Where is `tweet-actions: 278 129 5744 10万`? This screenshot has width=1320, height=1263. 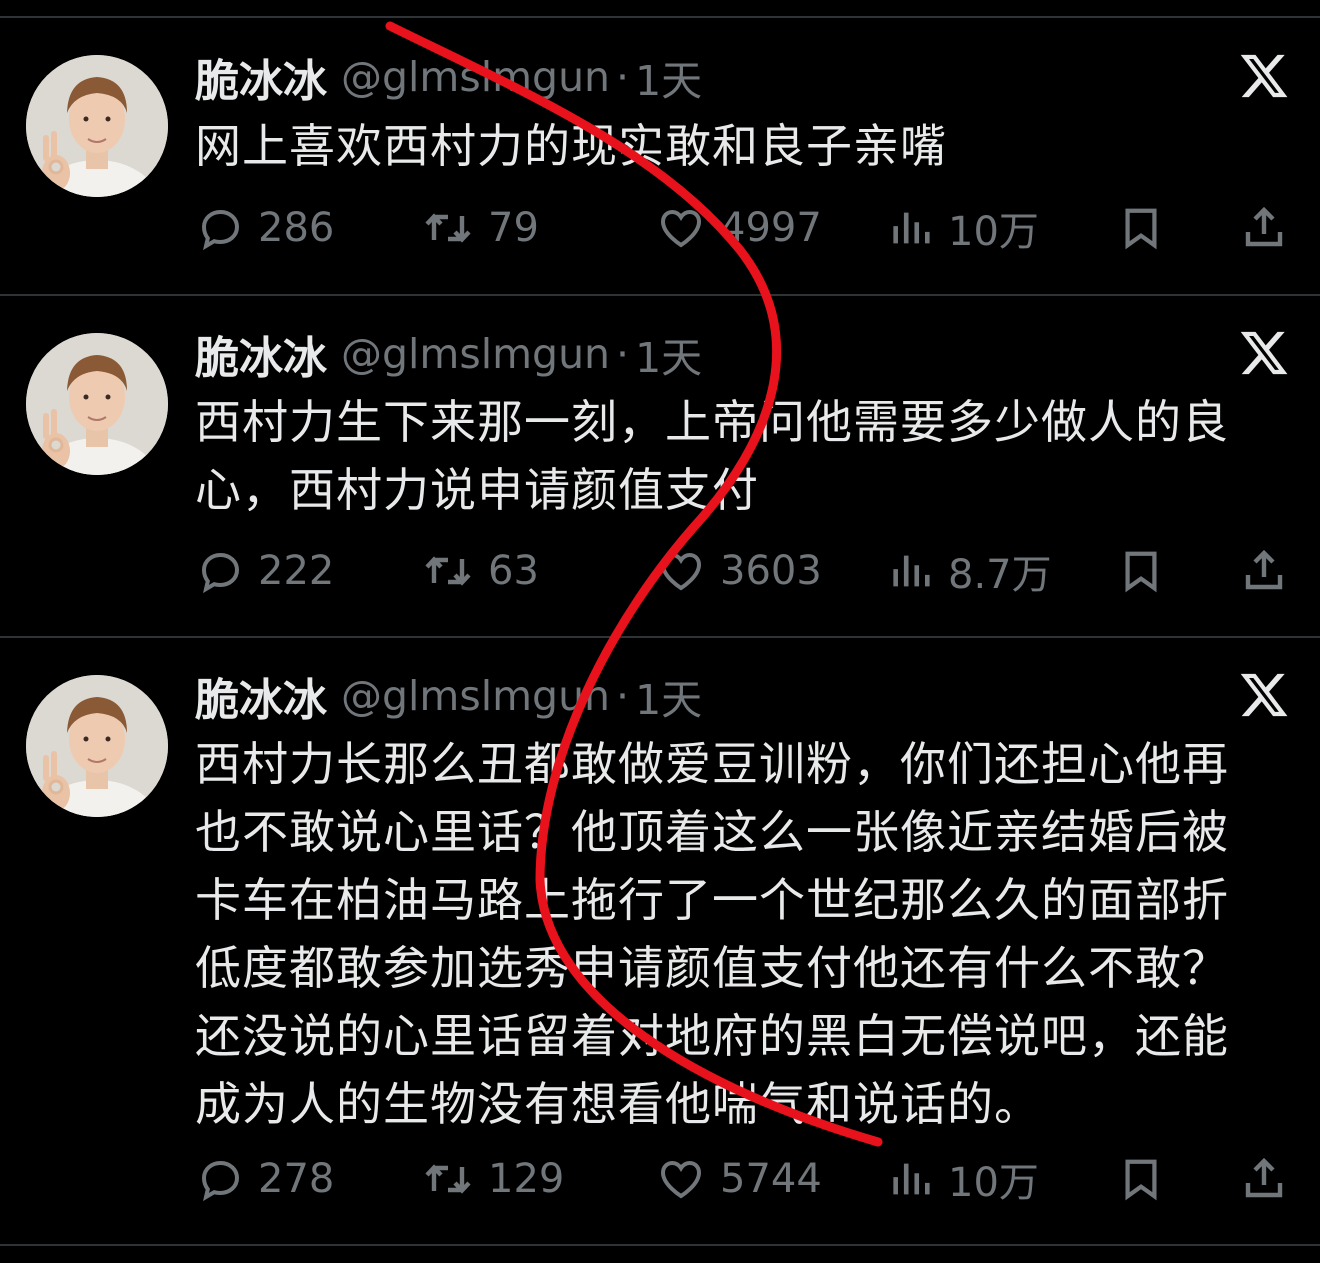 tweet-actions: 278 129 5744 10万 is located at coordinates (660, 1179).